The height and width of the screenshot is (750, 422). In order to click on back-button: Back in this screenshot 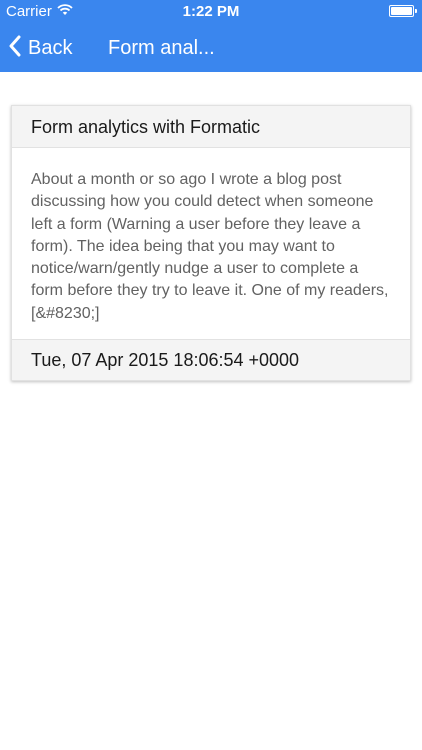, I will do `click(40, 48)`.